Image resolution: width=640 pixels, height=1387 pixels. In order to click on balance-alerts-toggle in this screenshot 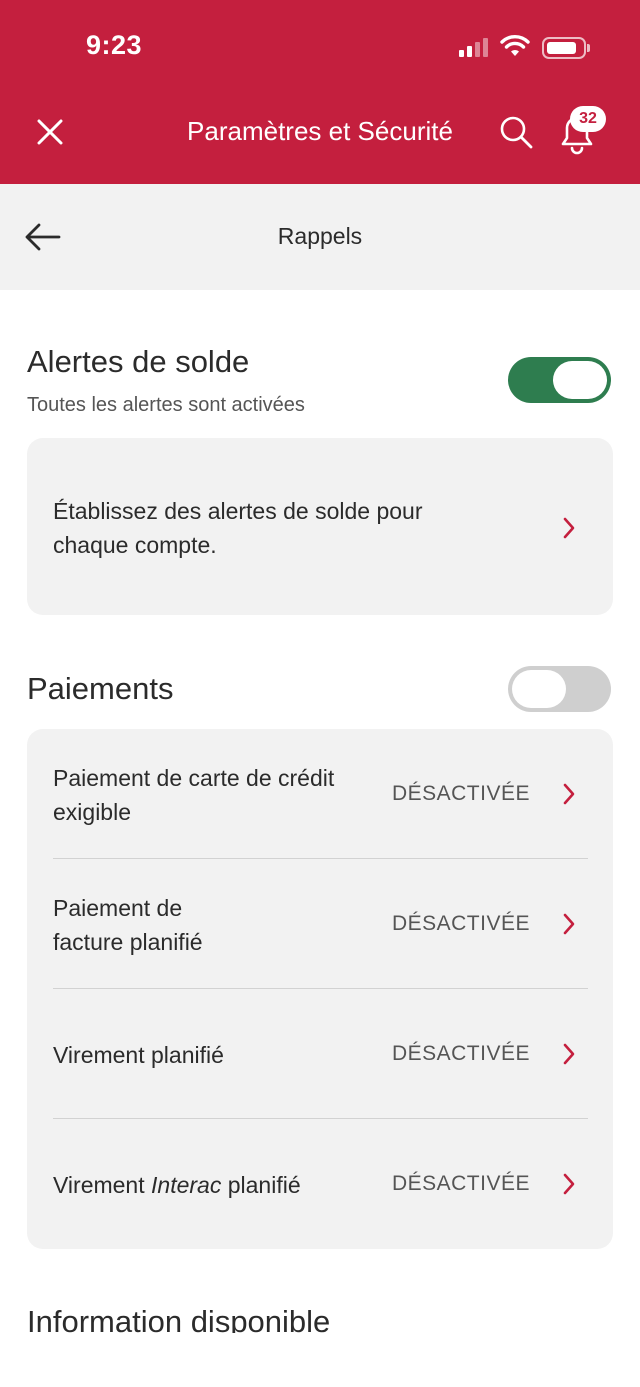, I will do `click(559, 380)`.